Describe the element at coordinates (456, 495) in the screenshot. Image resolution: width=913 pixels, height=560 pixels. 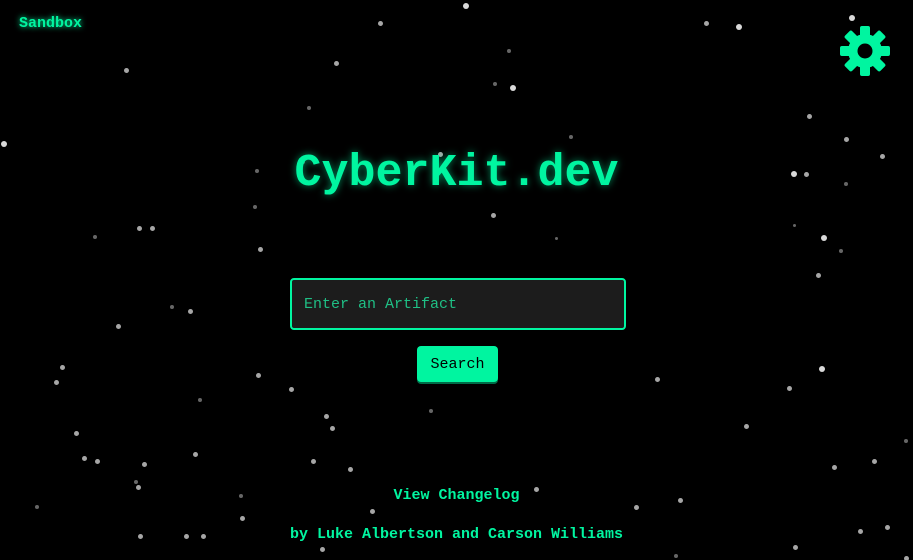
I see `view-changelog-link: View Changelog` at that location.